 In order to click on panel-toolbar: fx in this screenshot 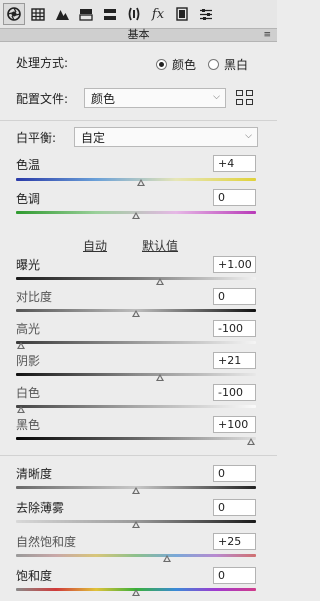, I will do `click(138, 14)`.